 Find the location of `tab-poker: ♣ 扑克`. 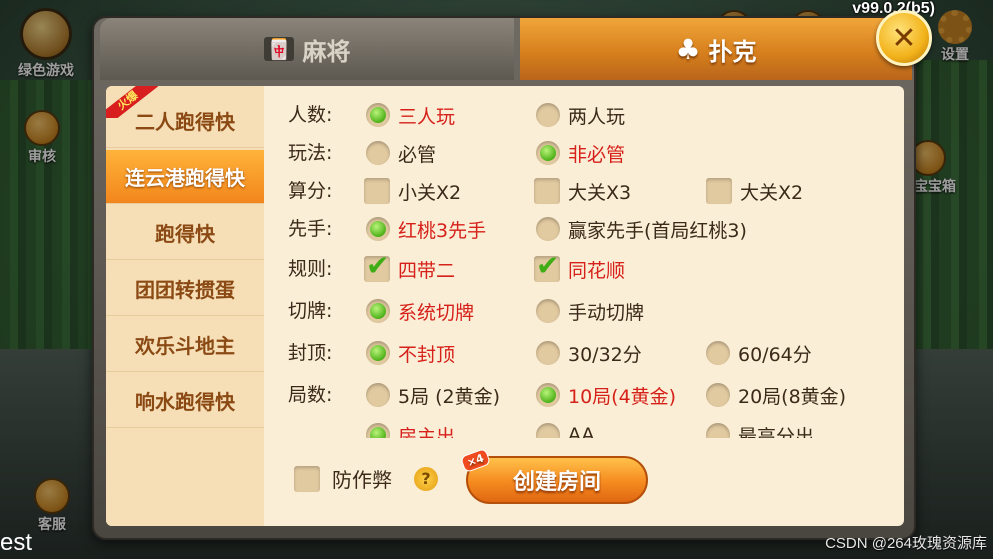

tab-poker: ♣ 扑克 is located at coordinates (716, 49).